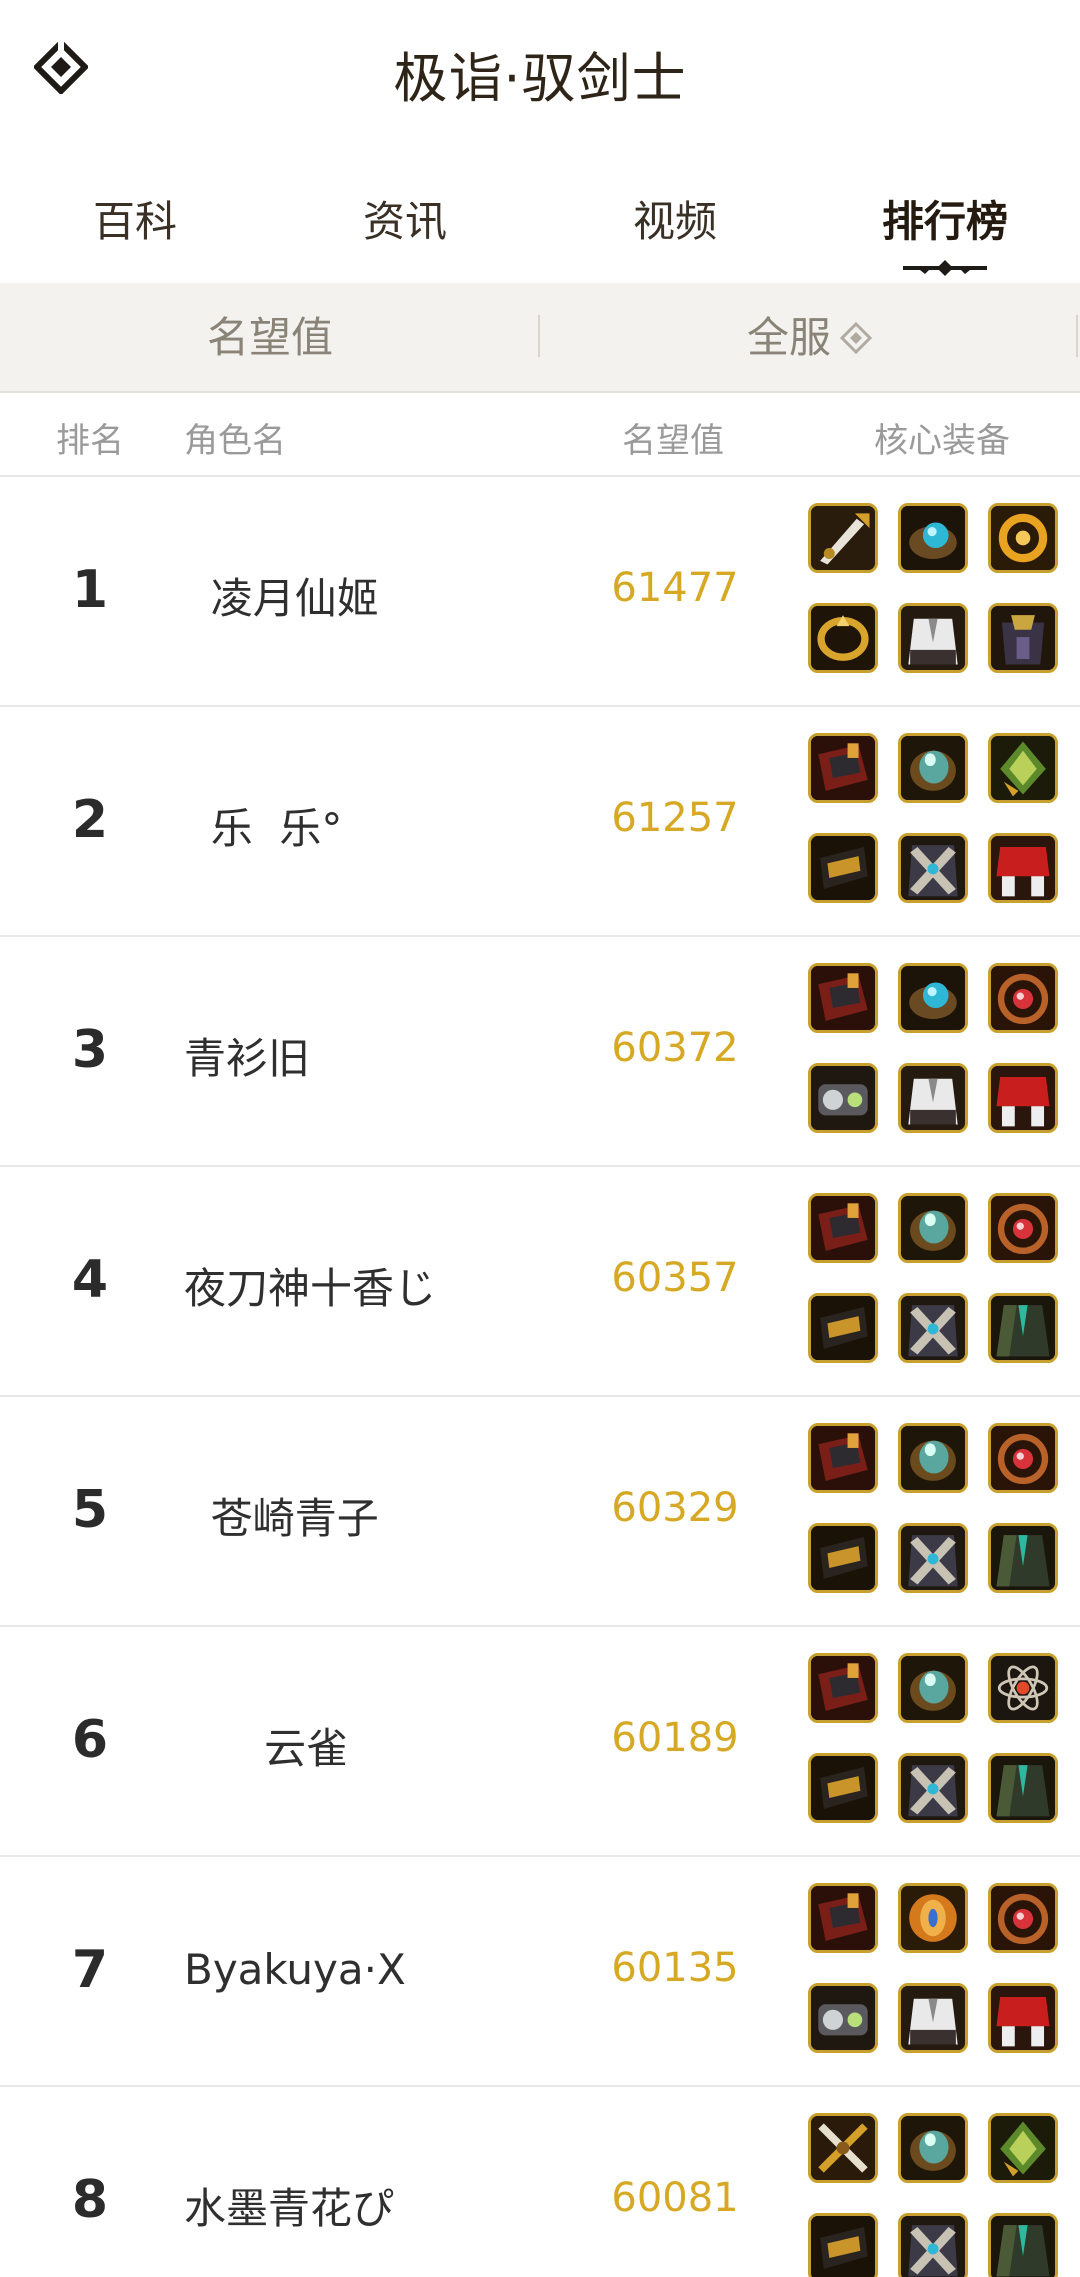  Describe the element at coordinates (540, 1972) in the screenshot. I see `ranking-row: 7 Byakuya·X 60135` at that location.